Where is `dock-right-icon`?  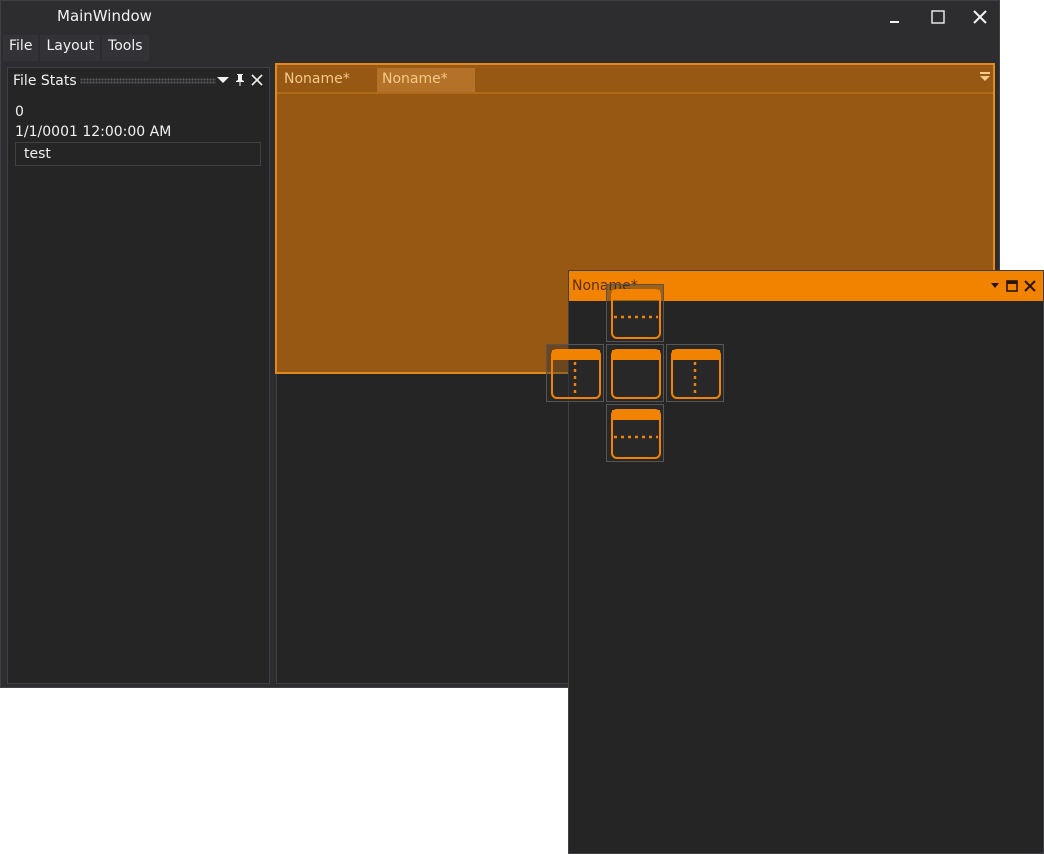
dock-right-icon is located at coordinates (696, 374).